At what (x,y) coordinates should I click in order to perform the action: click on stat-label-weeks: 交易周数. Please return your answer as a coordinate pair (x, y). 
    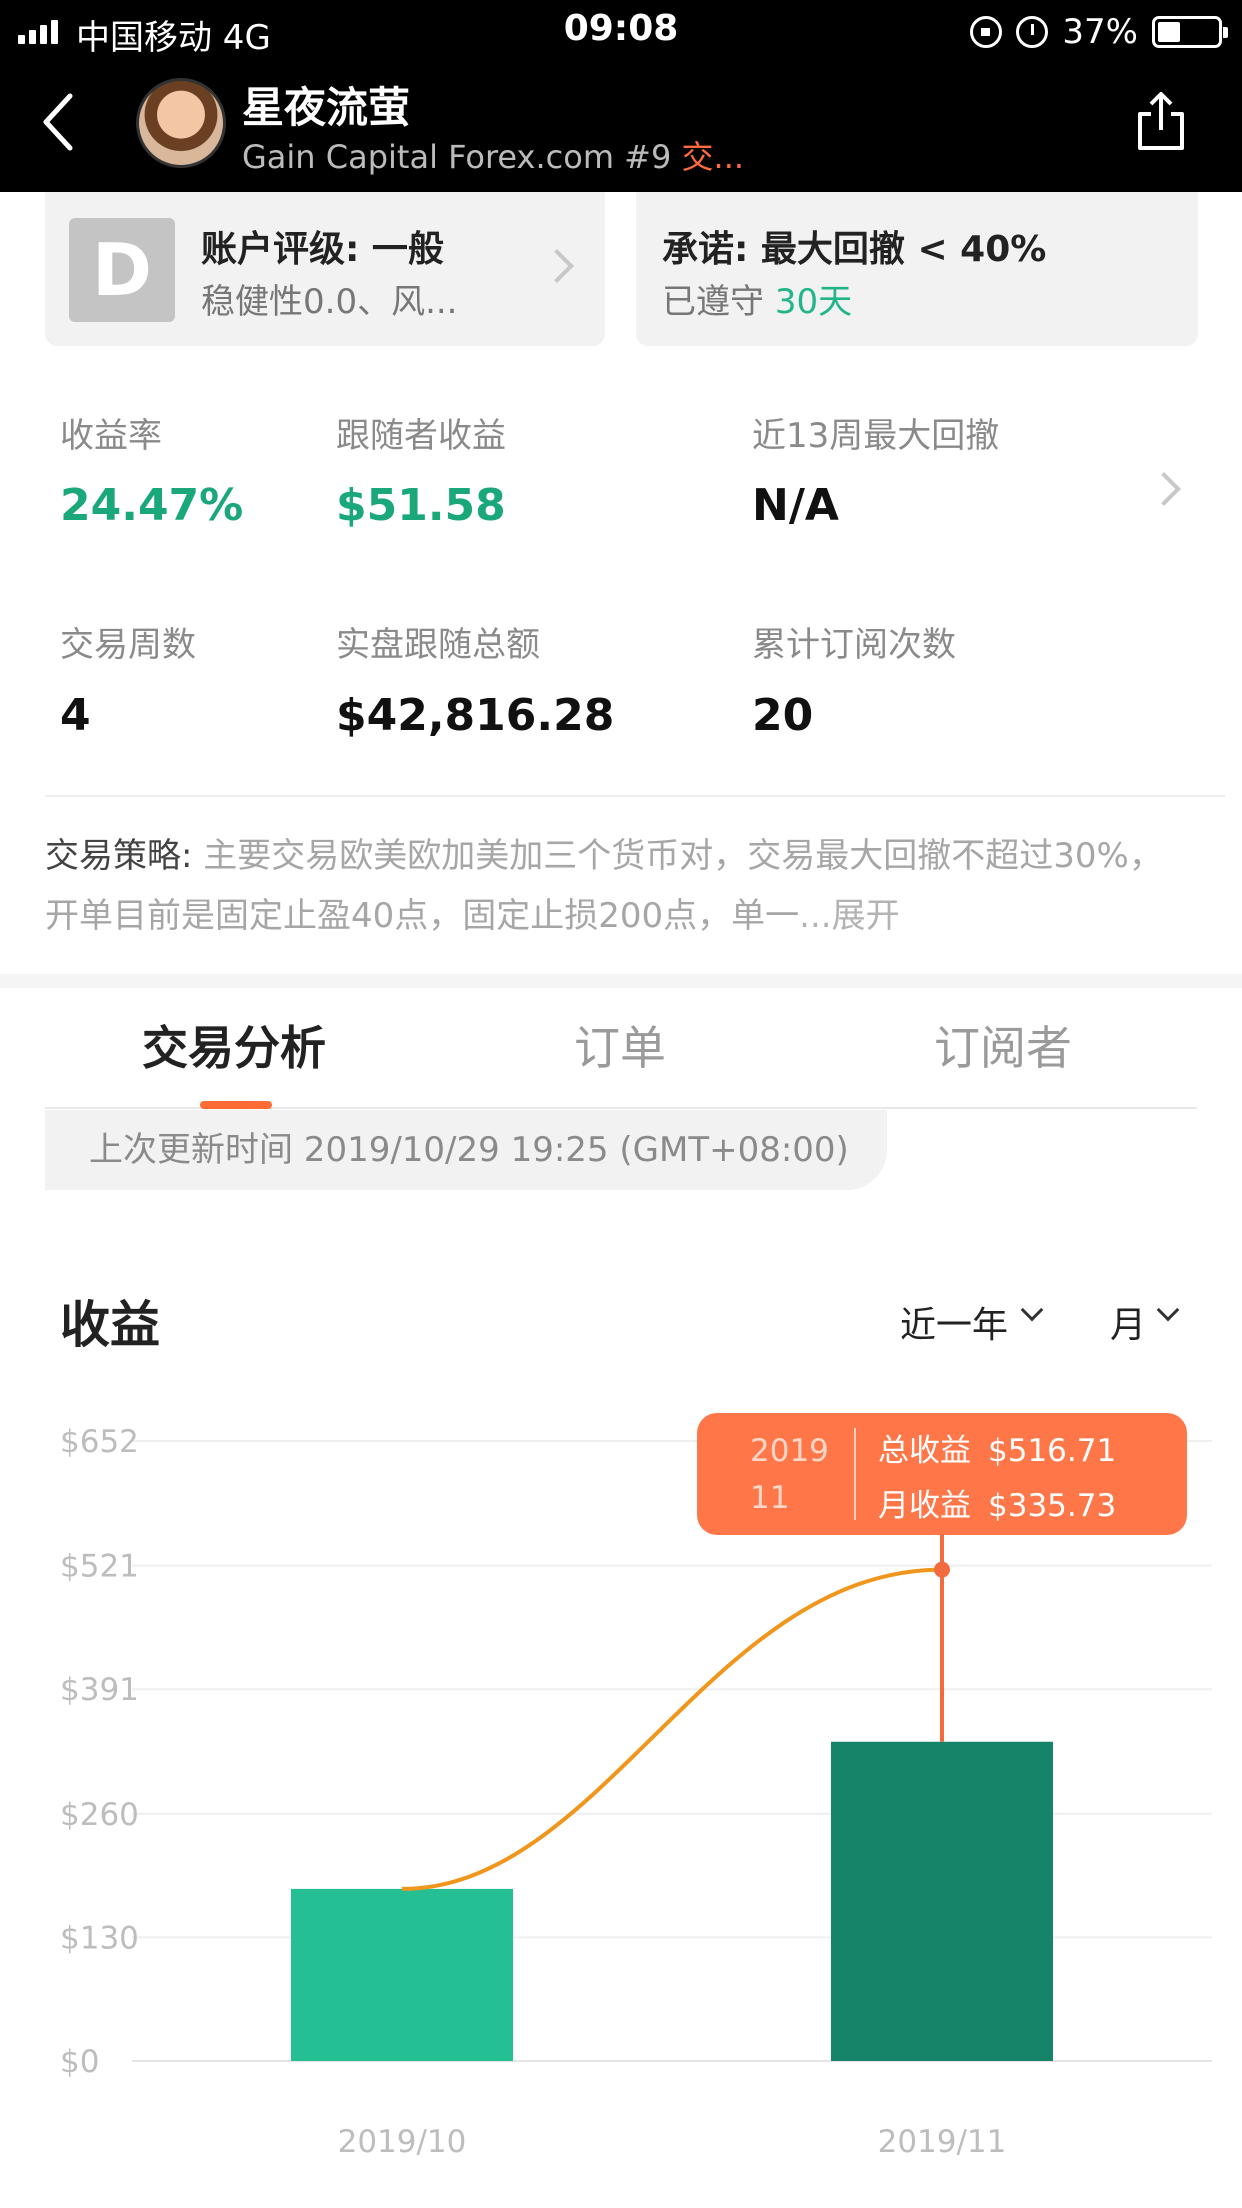
    Looking at the image, I should click on (128, 645).